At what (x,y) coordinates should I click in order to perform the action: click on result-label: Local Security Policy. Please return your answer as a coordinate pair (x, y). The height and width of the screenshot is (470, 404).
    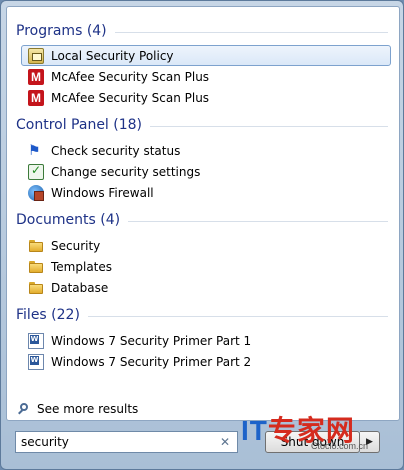
    Looking at the image, I should click on (112, 55).